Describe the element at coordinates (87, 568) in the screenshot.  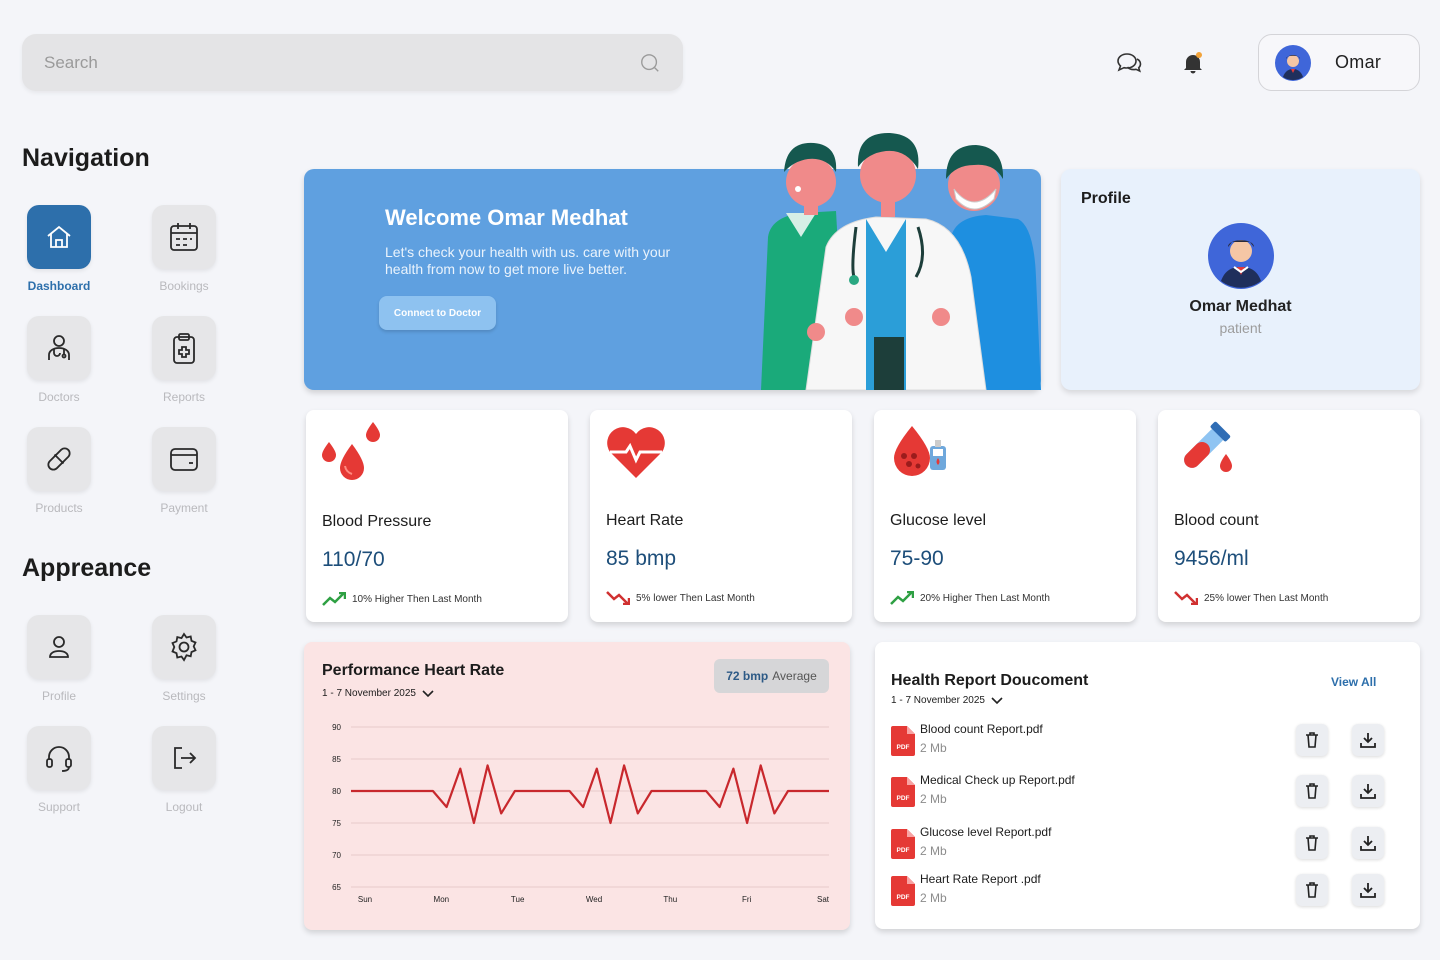
I see `appearance-title: Appreance` at that location.